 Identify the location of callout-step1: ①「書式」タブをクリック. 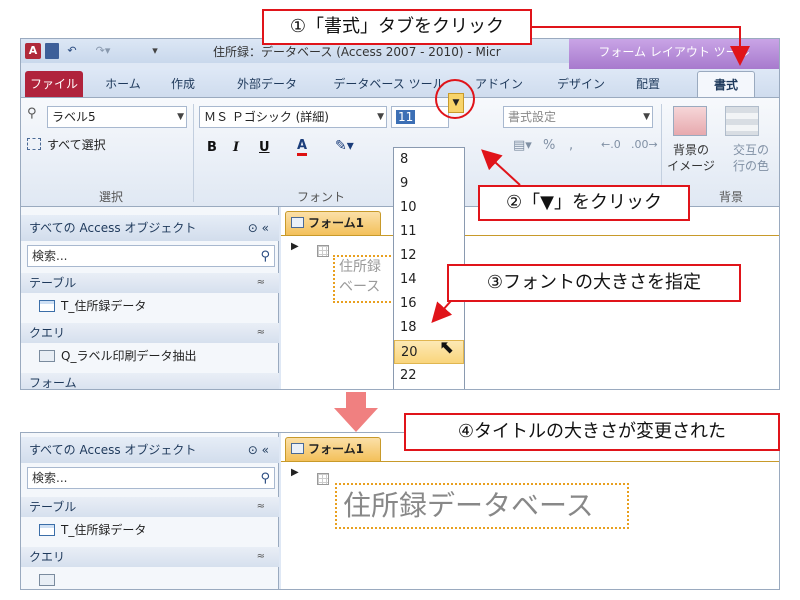
(397, 27).